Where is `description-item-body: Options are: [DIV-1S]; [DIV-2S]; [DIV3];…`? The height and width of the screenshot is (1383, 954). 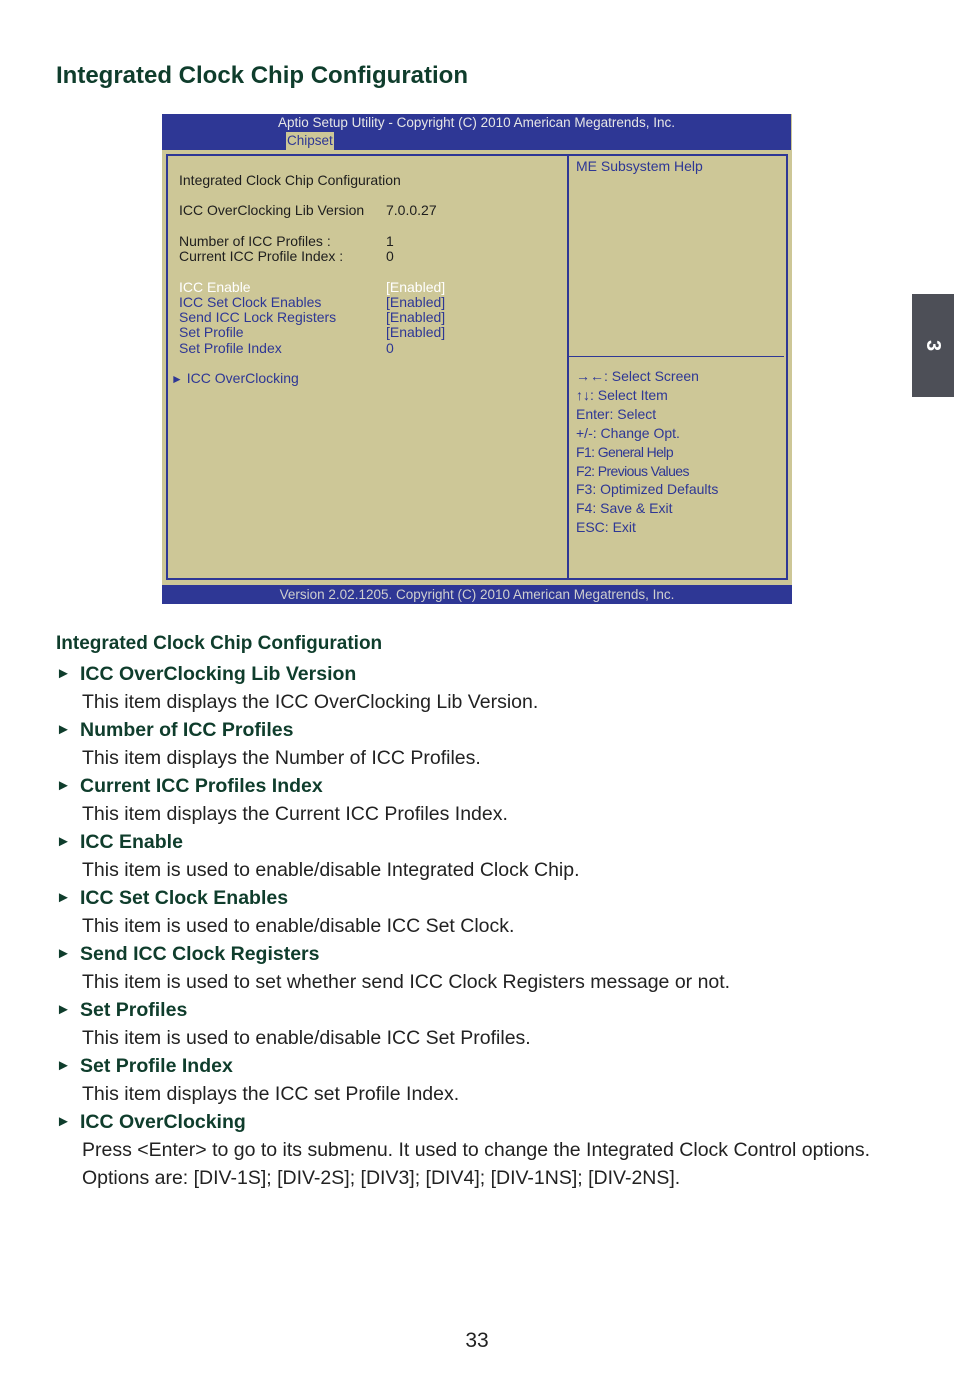
description-item-body: Options are: [DIV-1S]; [DIV-2S]; [DIV3];… is located at coordinates (381, 1178).